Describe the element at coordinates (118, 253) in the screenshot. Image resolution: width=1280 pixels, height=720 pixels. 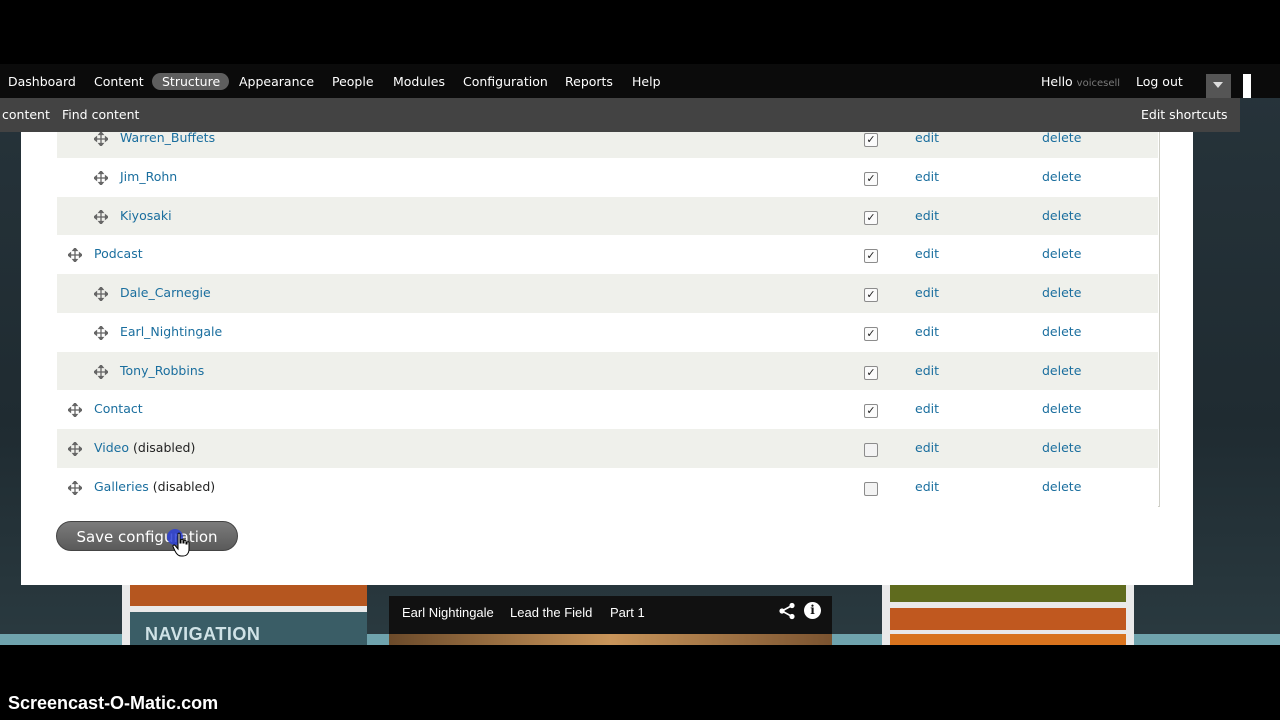
I see `menu-item-link: Podcast` at that location.